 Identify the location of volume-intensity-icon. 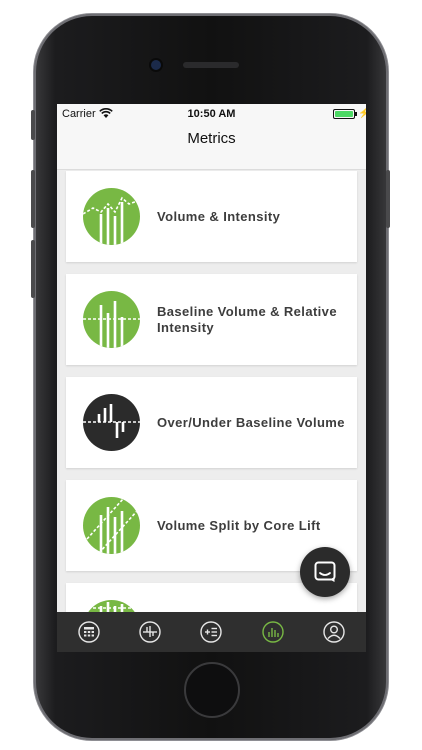
(111, 216).